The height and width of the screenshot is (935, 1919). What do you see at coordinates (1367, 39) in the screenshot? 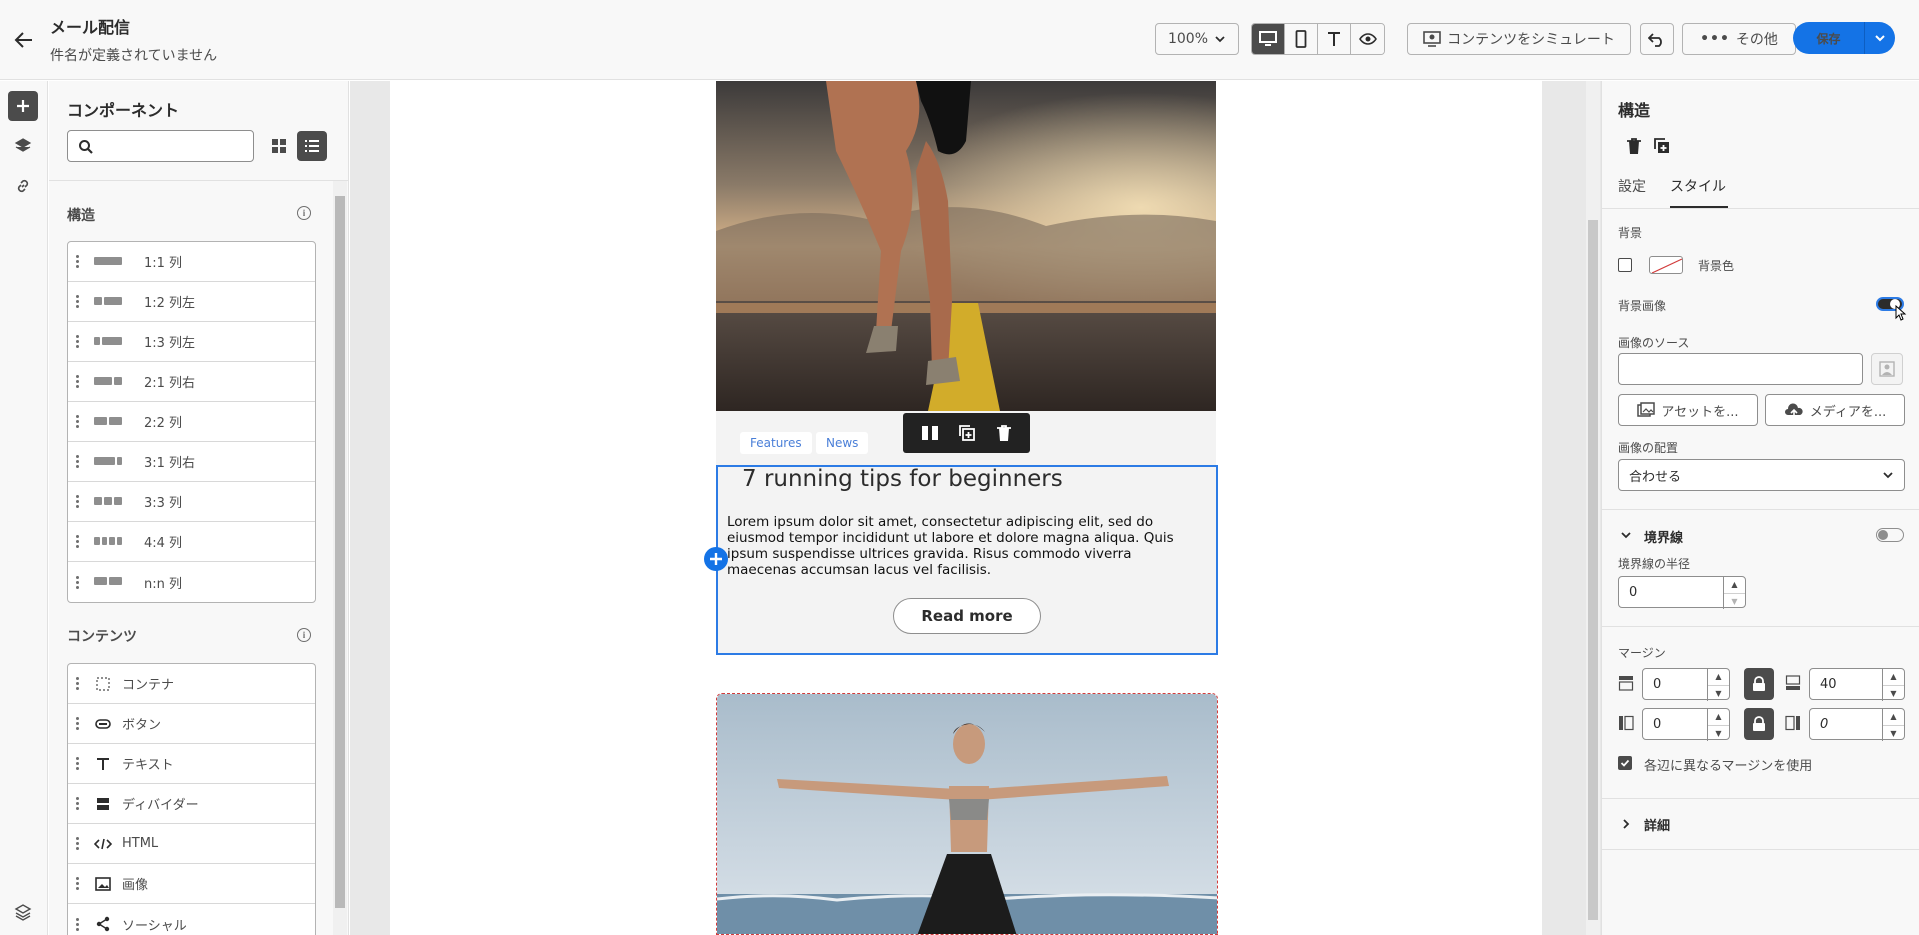
I see `preview-button` at bounding box center [1367, 39].